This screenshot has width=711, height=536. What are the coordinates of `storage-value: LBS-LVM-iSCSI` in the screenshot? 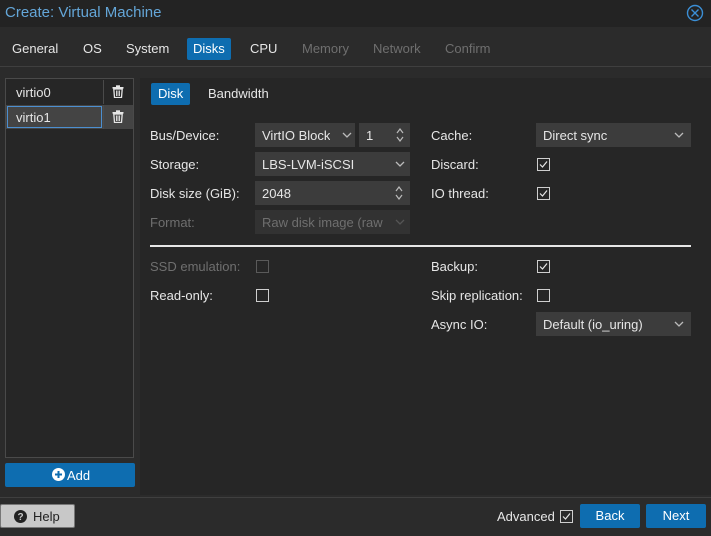 It's located at (308, 164).